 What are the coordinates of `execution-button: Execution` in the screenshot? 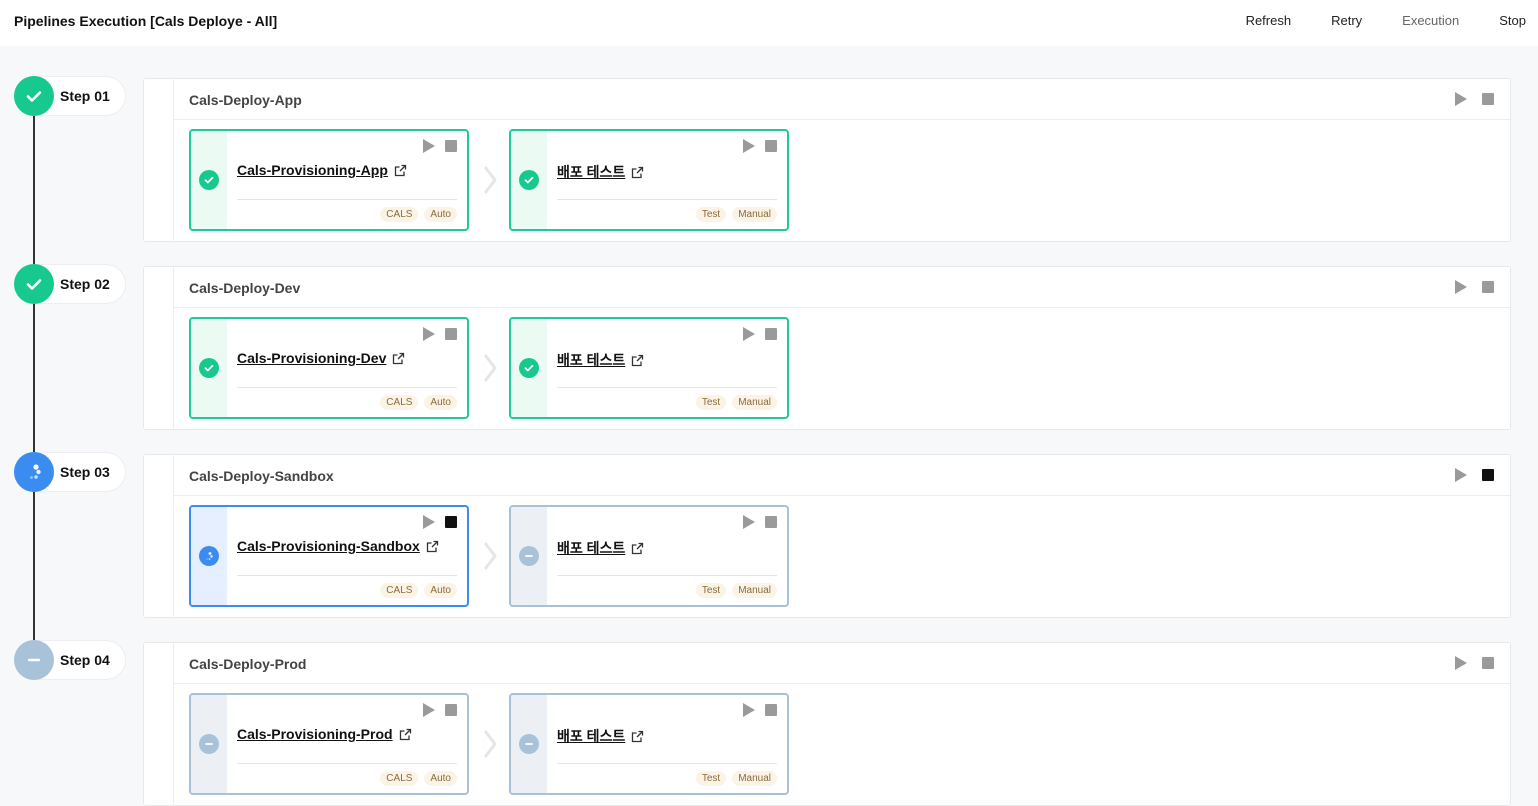 It's located at (1430, 20).